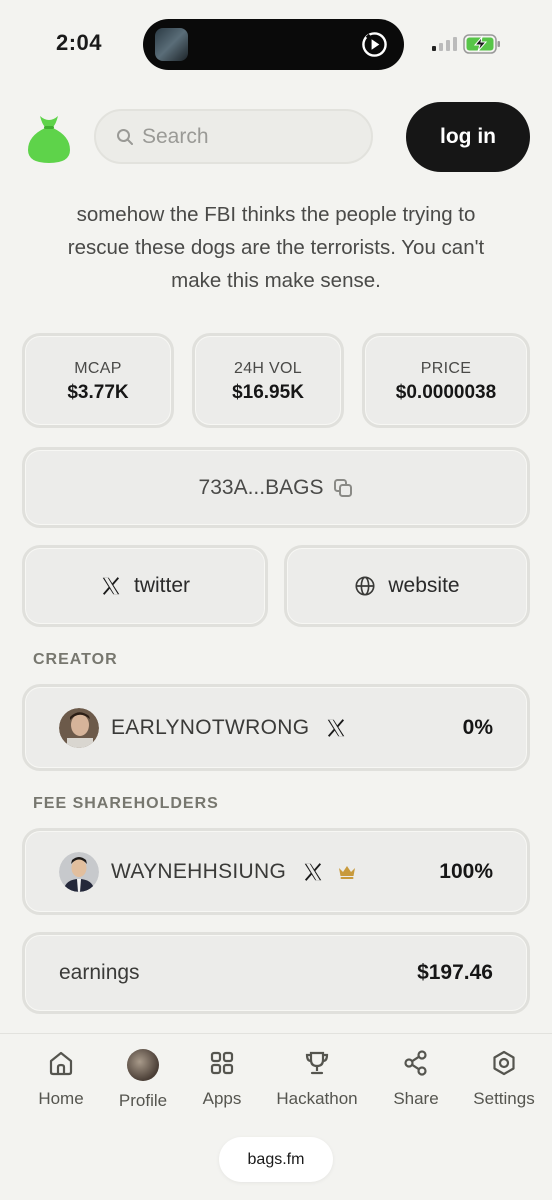 The height and width of the screenshot is (1200, 552). Describe the element at coordinates (446, 392) in the screenshot. I see `stat-value: $0.0000038` at that location.